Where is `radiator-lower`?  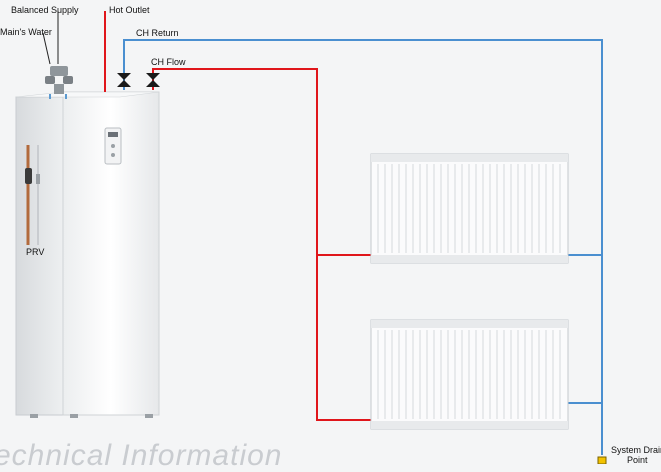 radiator-lower is located at coordinates (469, 374).